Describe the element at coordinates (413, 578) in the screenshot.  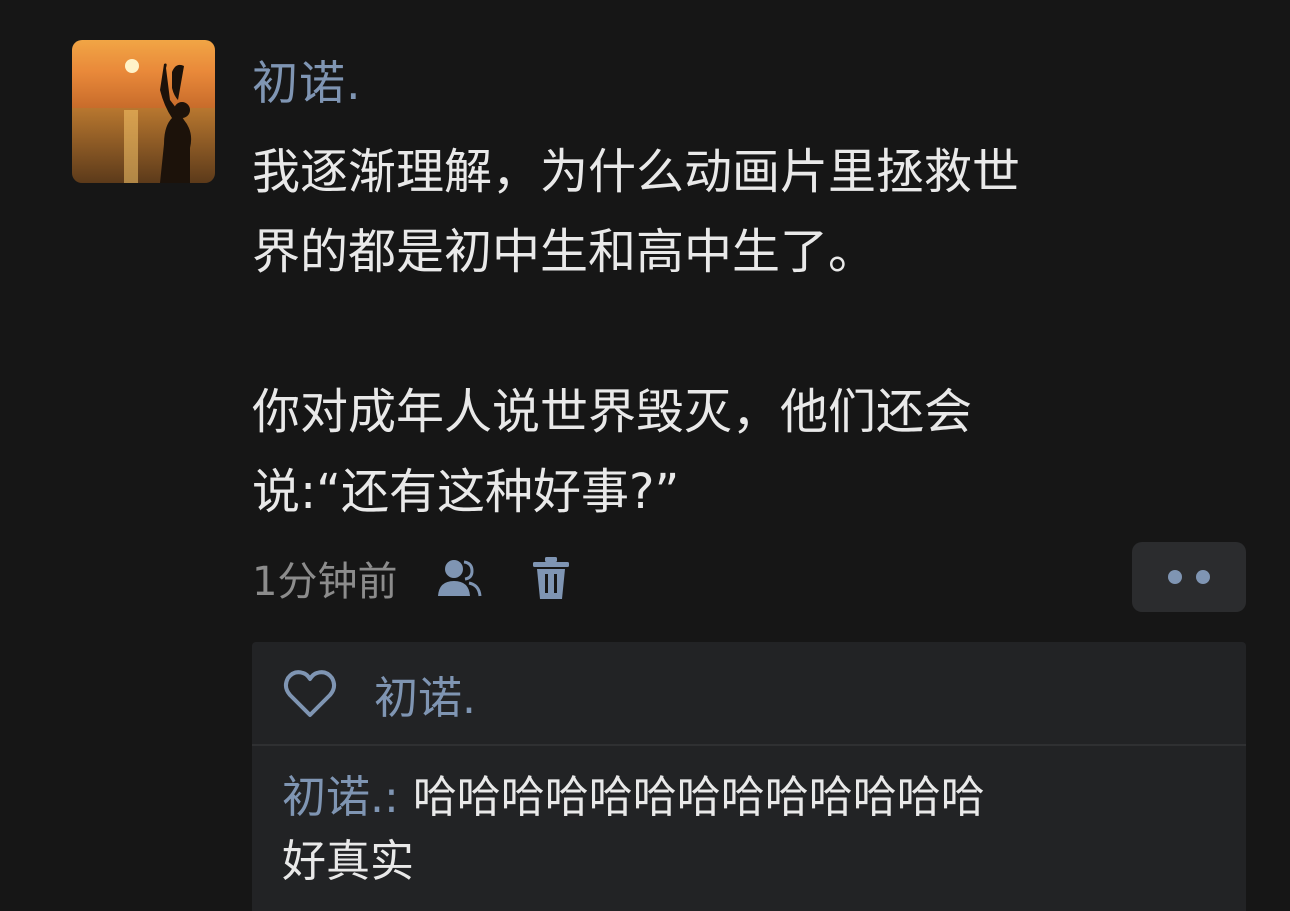
I see `post-meta: 1分钟前` at that location.